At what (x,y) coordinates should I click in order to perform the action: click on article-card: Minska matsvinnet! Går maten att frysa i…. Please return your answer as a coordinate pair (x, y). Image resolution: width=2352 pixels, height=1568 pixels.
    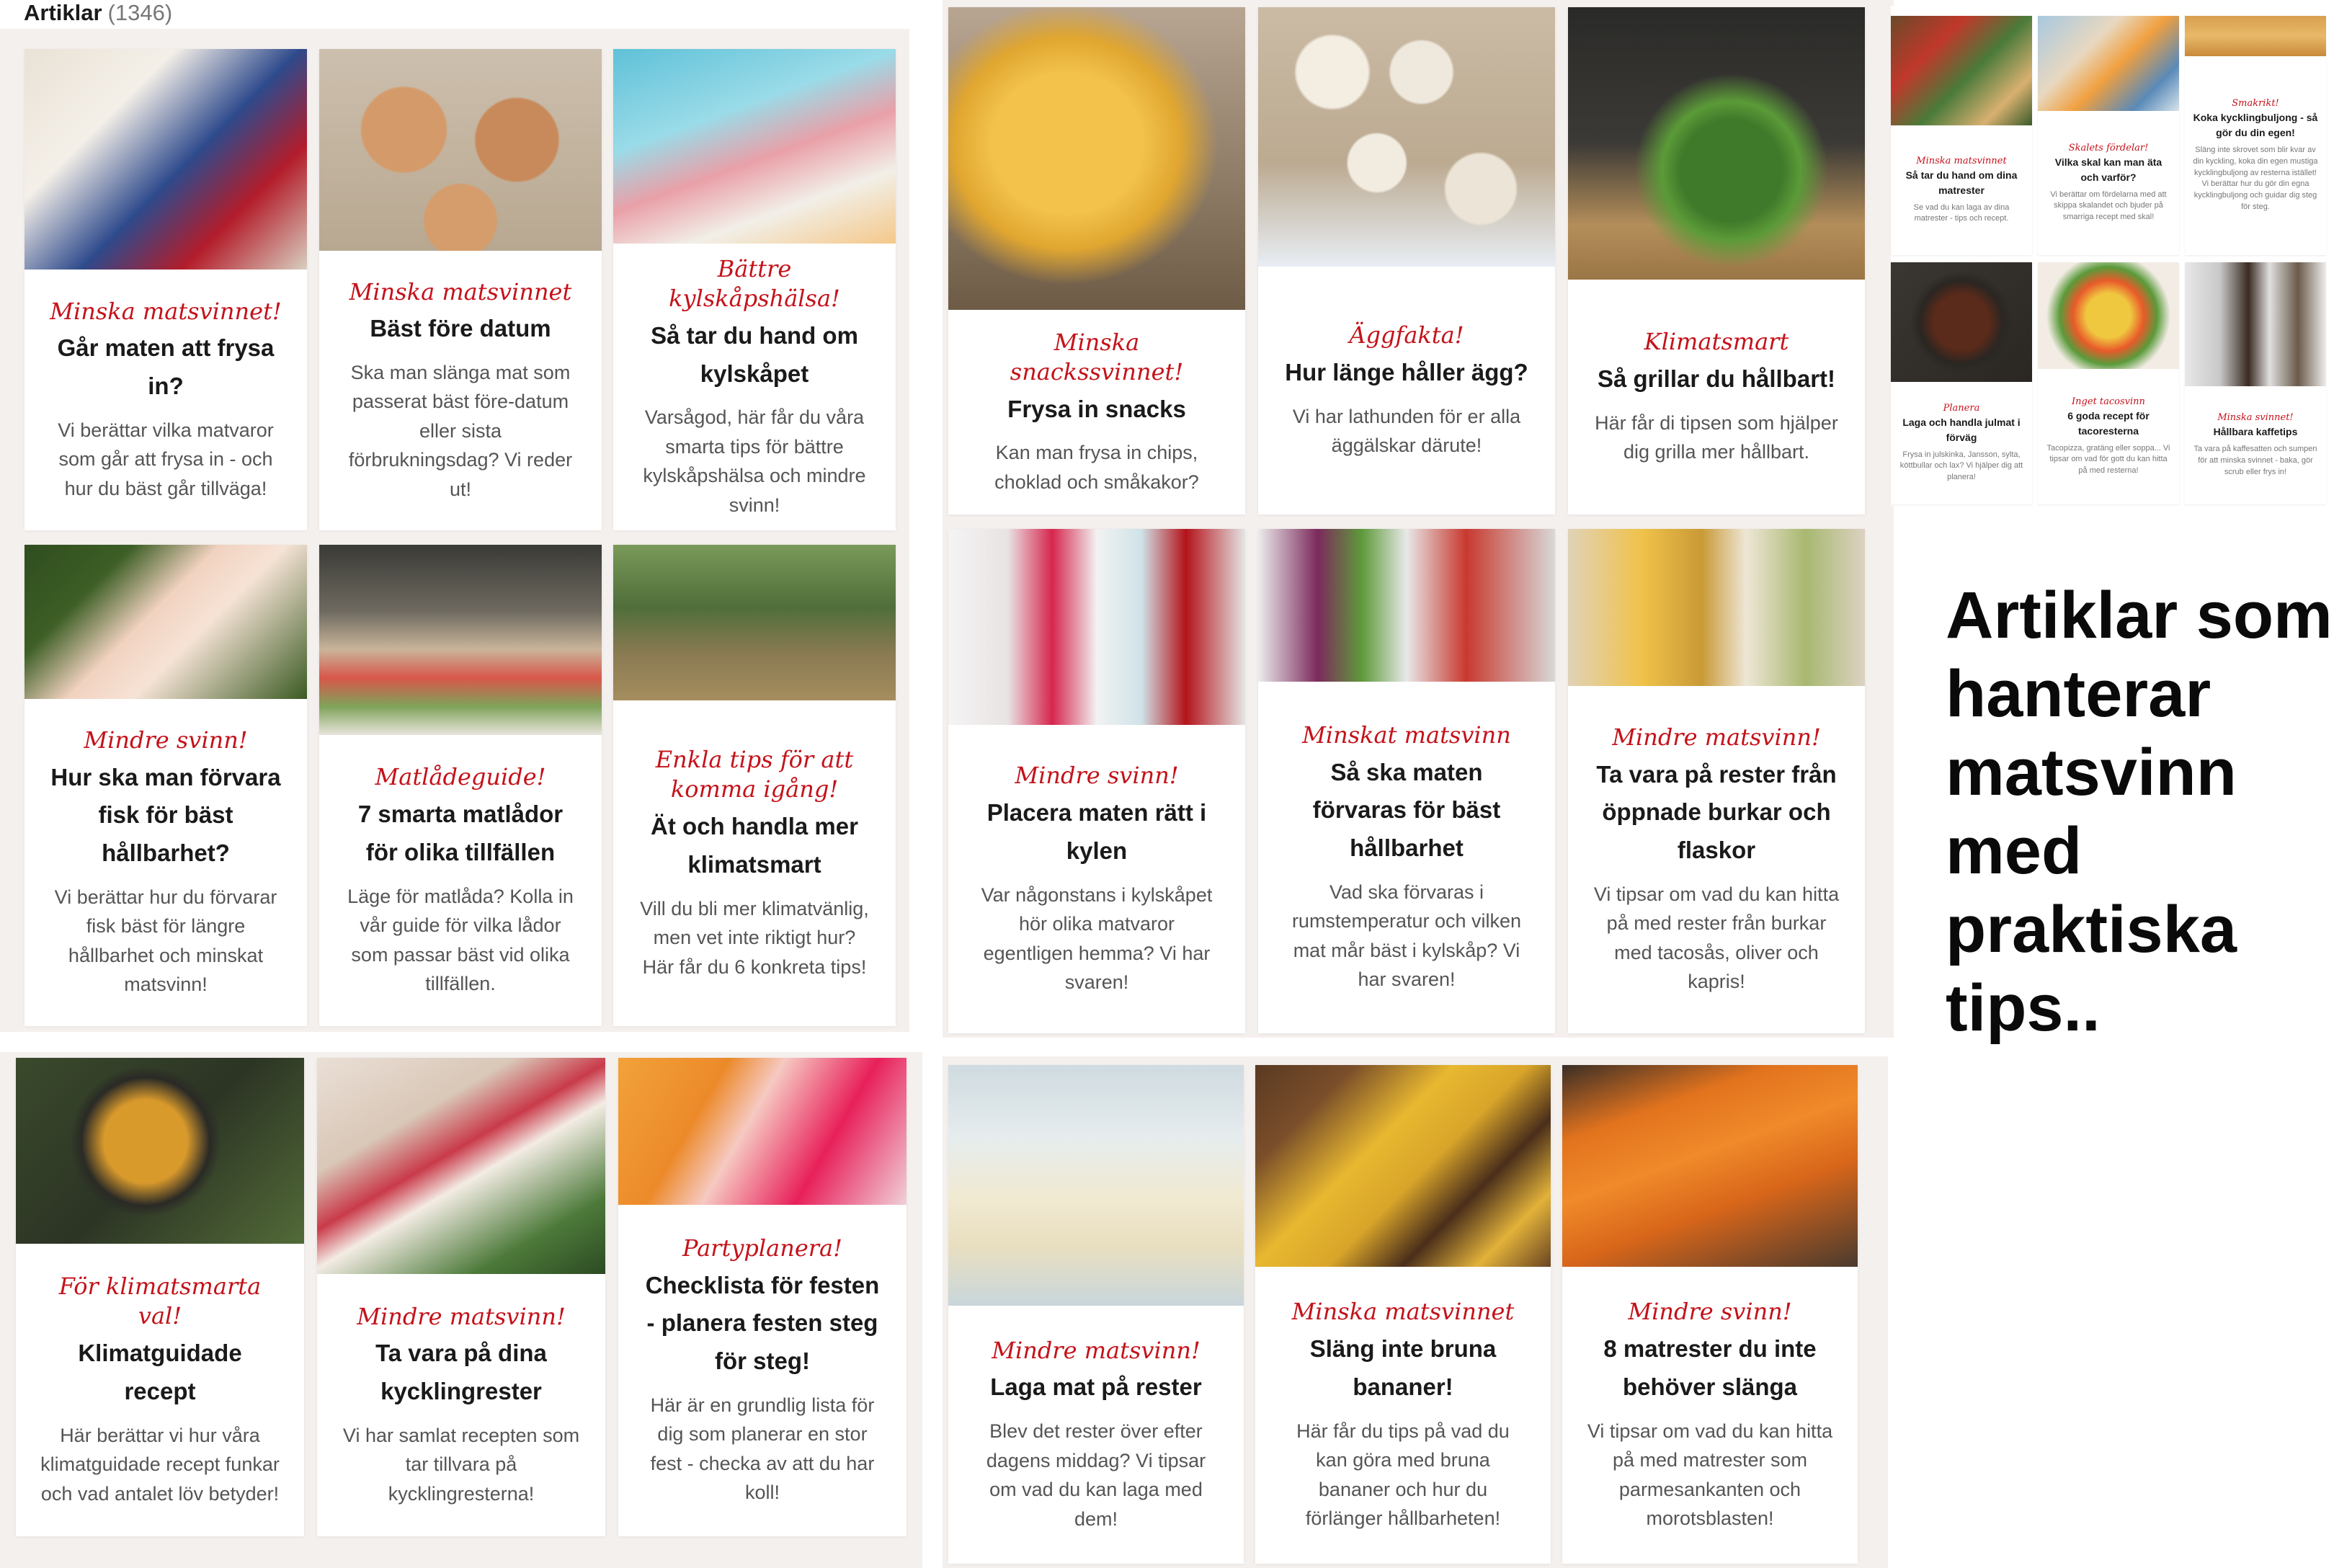
    Looking at the image, I should click on (165, 289).